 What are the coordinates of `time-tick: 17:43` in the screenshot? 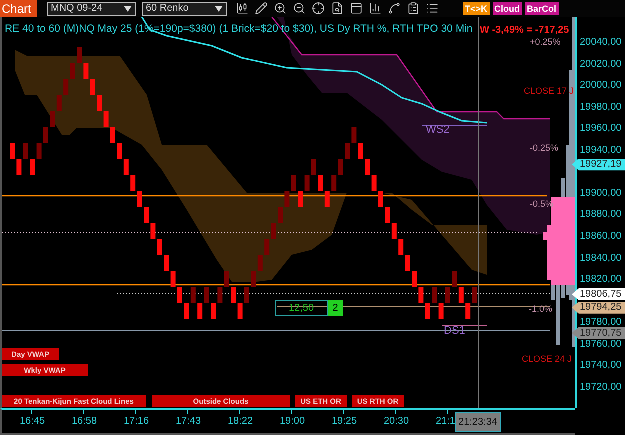 It's located at (189, 421).